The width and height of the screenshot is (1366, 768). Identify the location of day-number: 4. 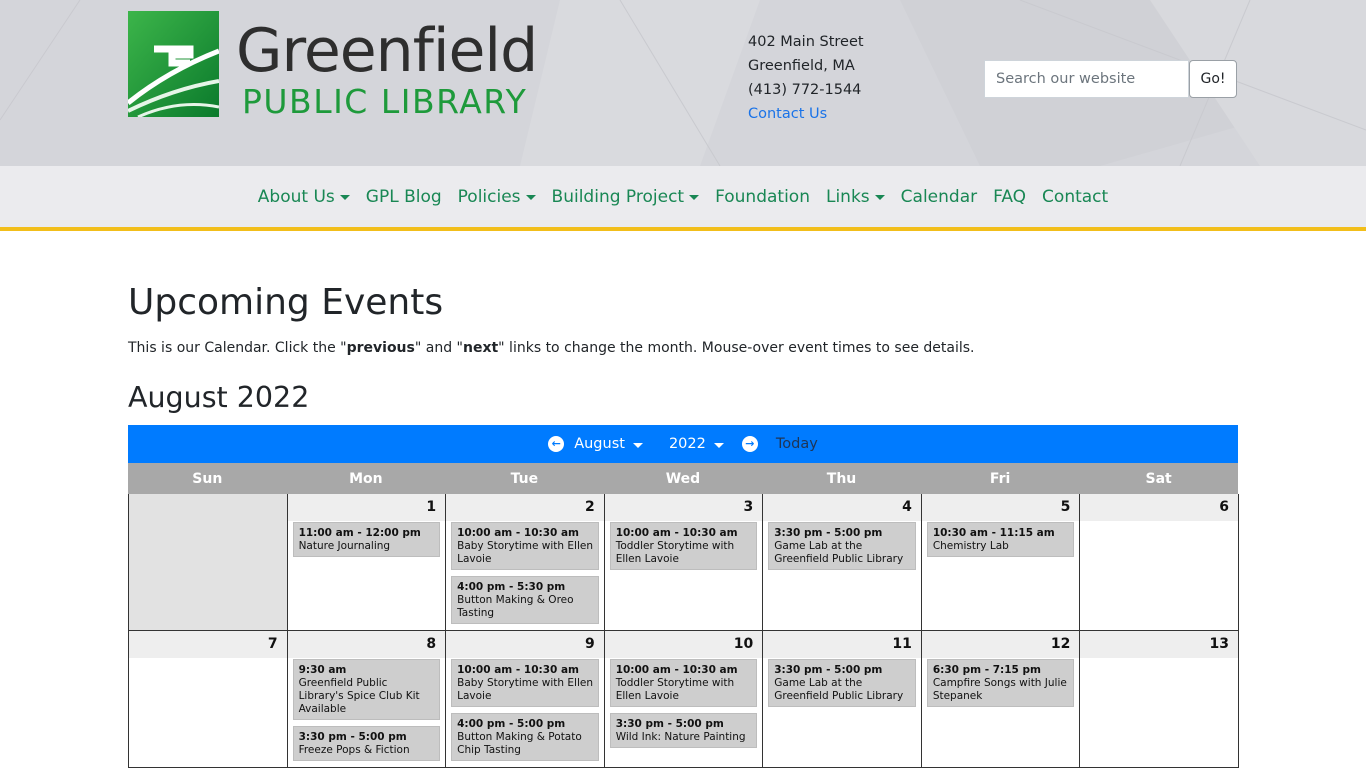
(842, 507).